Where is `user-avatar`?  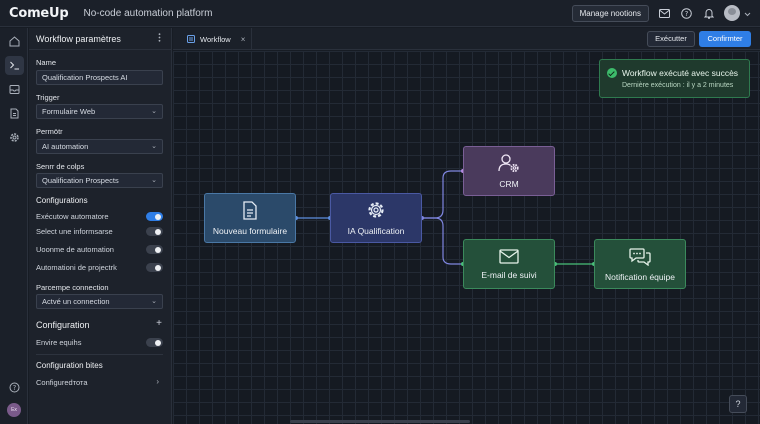
user-avatar is located at coordinates (732, 13).